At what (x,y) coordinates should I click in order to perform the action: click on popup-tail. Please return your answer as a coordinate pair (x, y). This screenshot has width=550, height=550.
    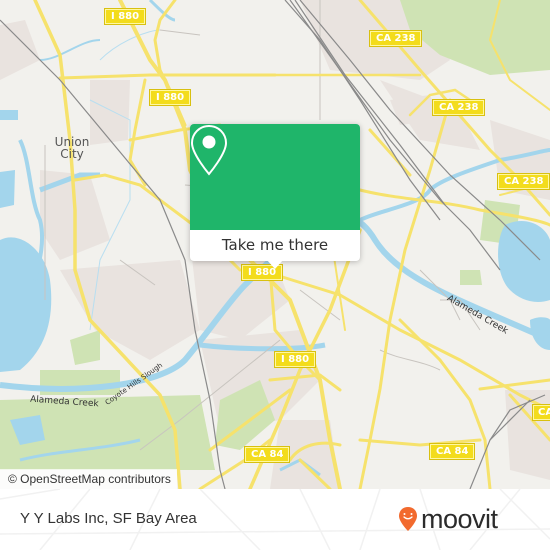
    Looking at the image, I should click on (275, 264).